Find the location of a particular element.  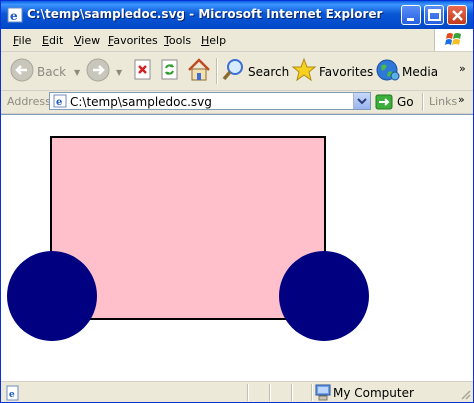

back-label: Back is located at coordinates (52, 72).